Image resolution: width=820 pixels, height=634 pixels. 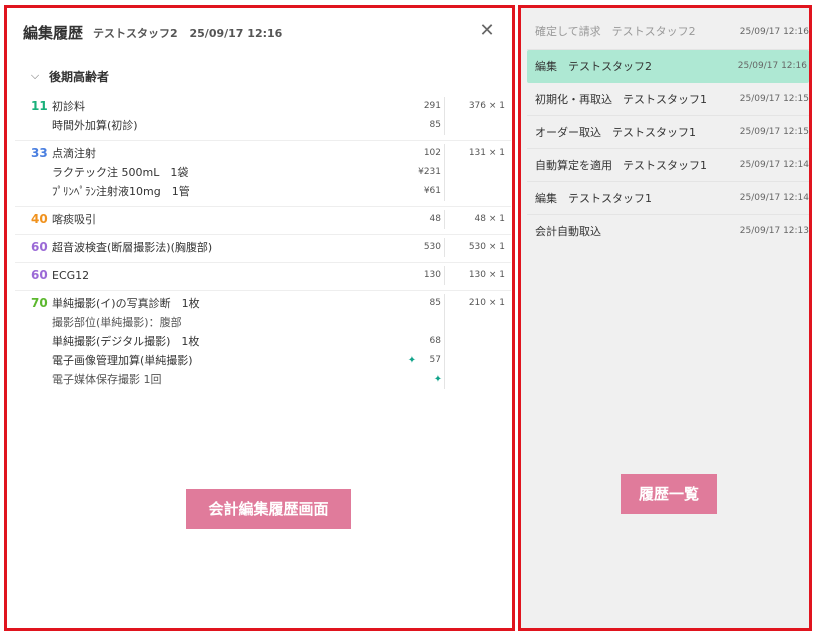 What do you see at coordinates (263, 303) in the screenshot?
I see `billing-item-row: 70 単純撮影(イ)の写真診断 1枚 85 210 × 1` at bounding box center [263, 303].